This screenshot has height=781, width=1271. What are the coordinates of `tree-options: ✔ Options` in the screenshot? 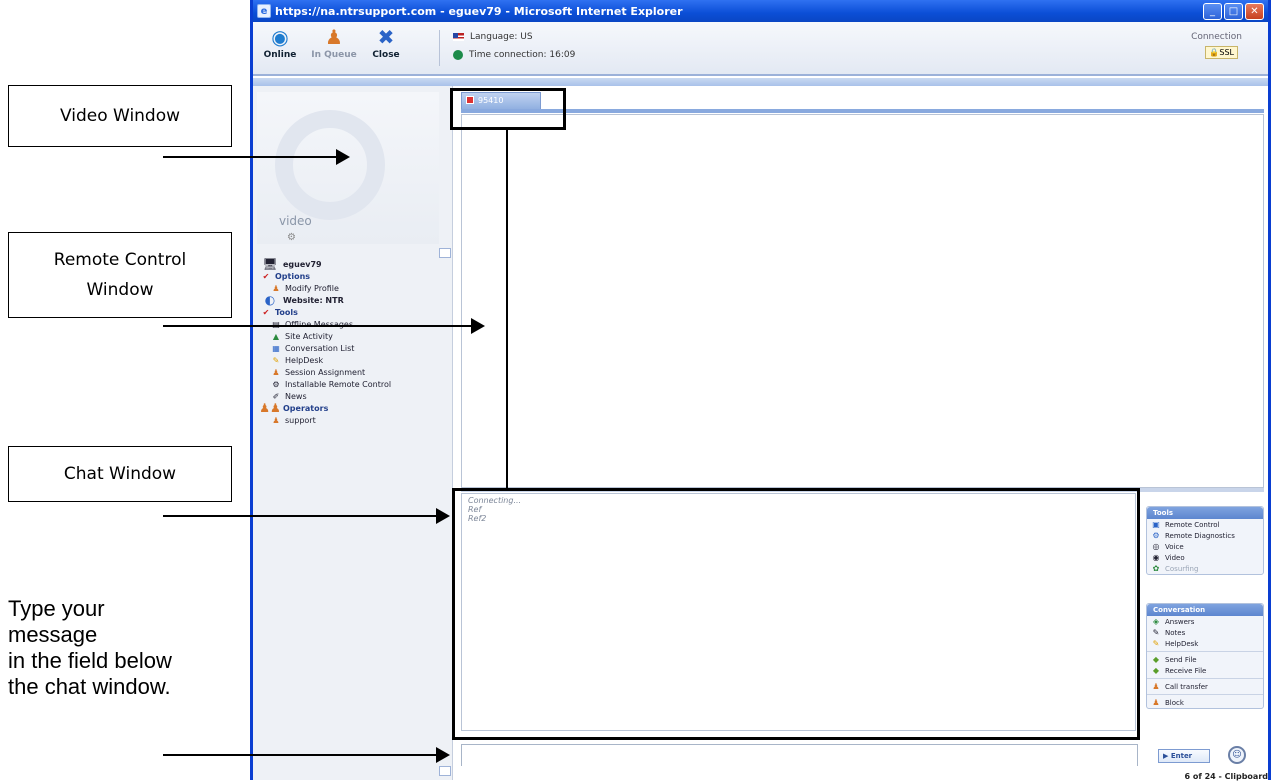 It's located at (351, 276).